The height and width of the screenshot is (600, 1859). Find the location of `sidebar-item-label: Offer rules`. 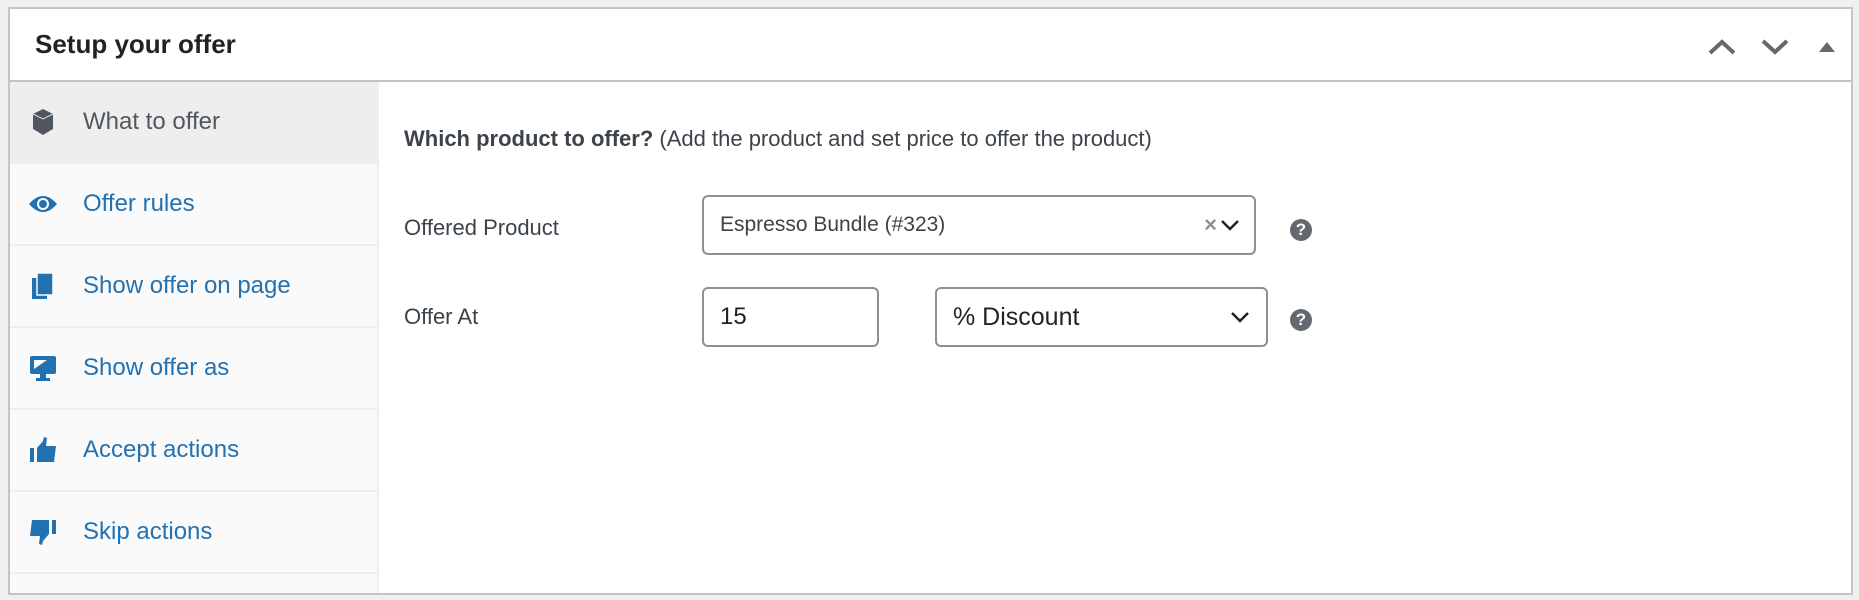

sidebar-item-label: Offer rules is located at coordinates (139, 203).